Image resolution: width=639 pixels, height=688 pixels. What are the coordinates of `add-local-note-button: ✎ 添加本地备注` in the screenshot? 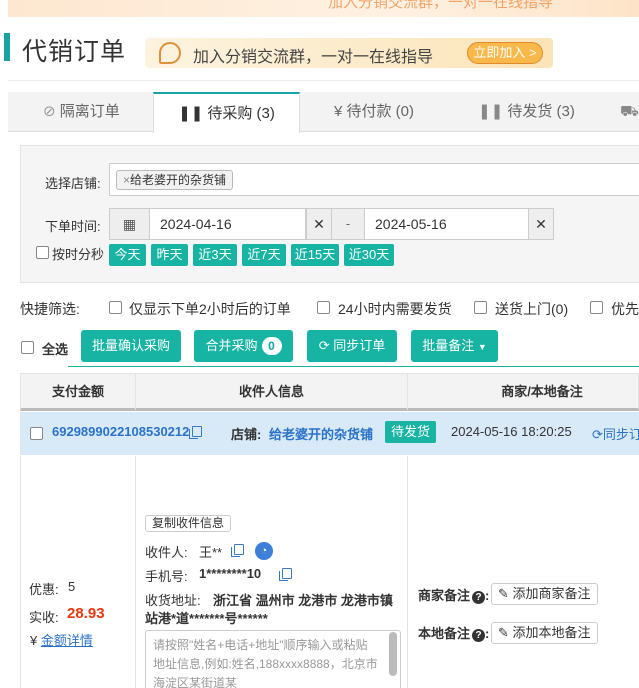 It's located at (544, 633).